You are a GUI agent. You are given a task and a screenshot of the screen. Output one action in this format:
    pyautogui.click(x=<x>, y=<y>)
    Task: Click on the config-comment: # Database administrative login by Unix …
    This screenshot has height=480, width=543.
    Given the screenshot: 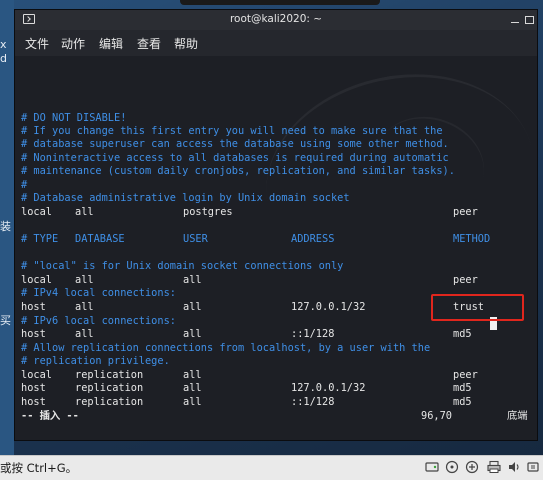 What is the action you would take?
    pyautogui.click(x=185, y=198)
    